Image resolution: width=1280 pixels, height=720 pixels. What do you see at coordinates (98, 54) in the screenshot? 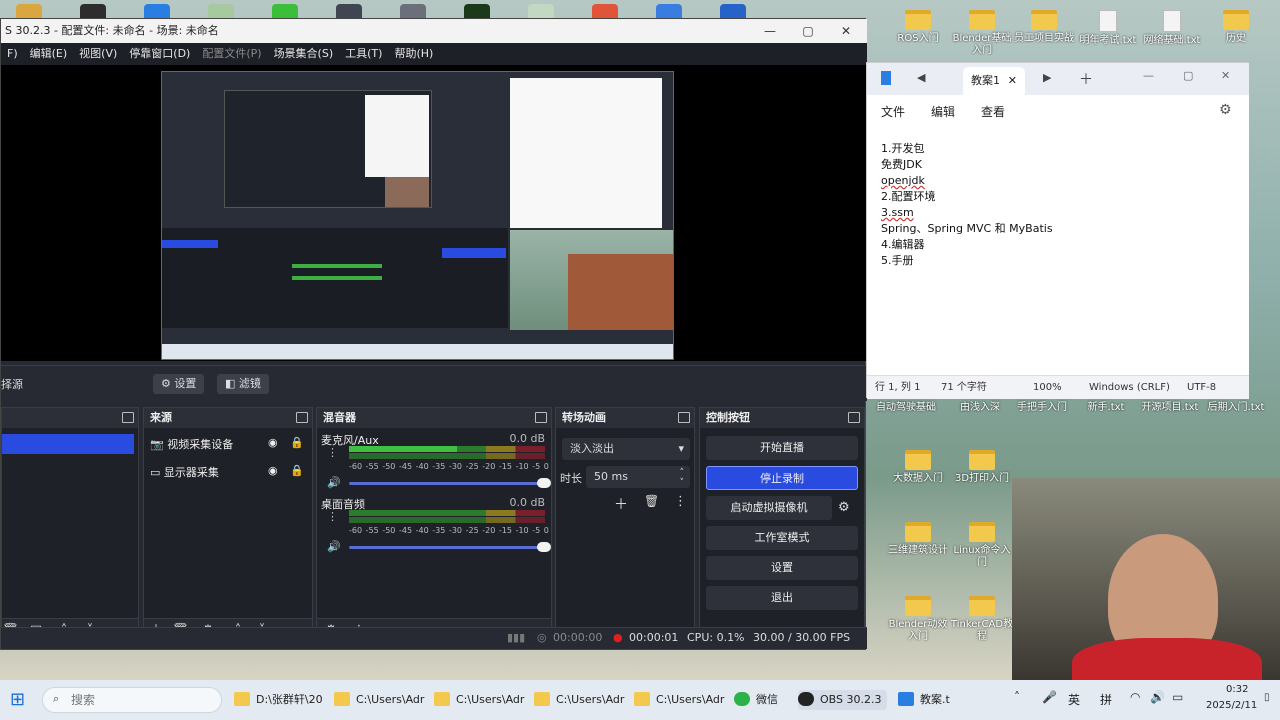
I see `menu-view: 视图(V)` at bounding box center [98, 54].